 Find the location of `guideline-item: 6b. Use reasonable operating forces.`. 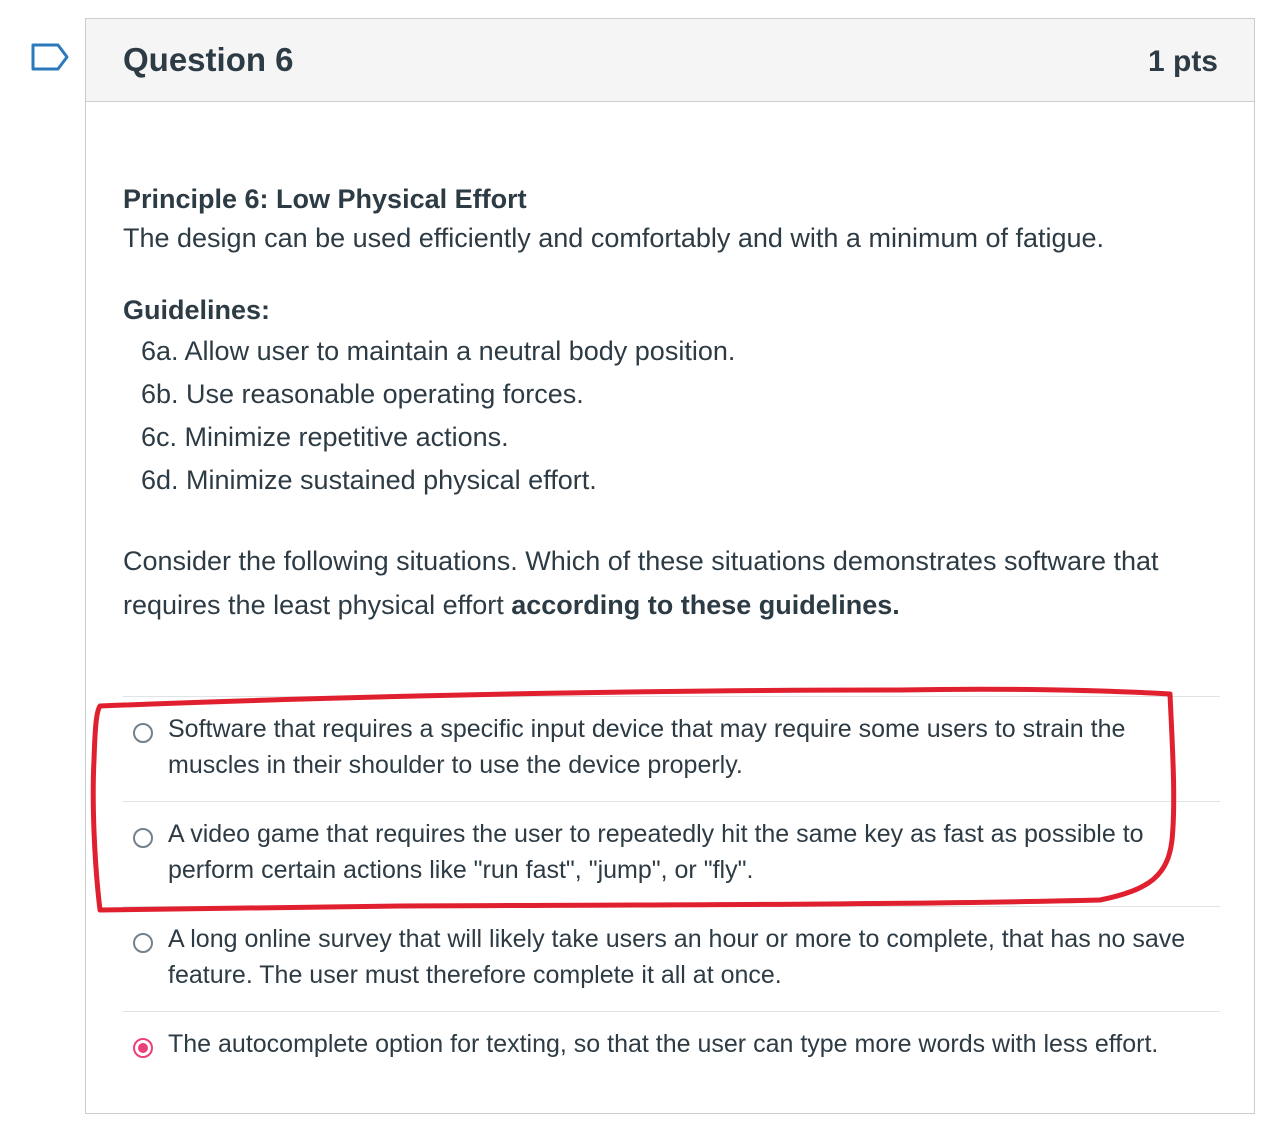

guideline-item: 6b. Use reasonable operating forces. is located at coordinates (362, 394).